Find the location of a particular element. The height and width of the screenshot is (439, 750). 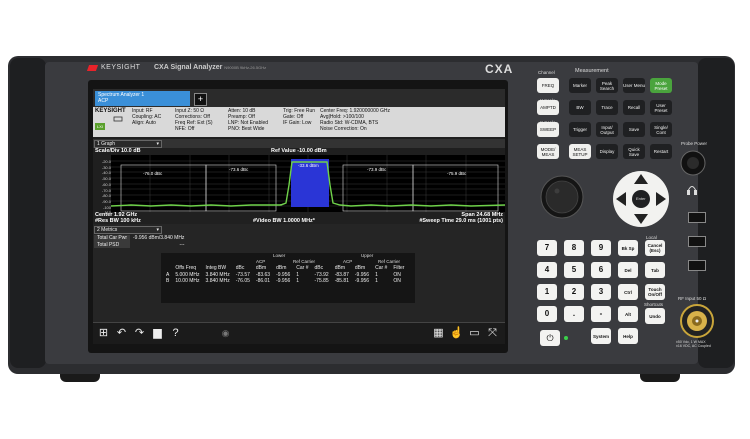

numpad-key: 8 is located at coordinates (574, 248).